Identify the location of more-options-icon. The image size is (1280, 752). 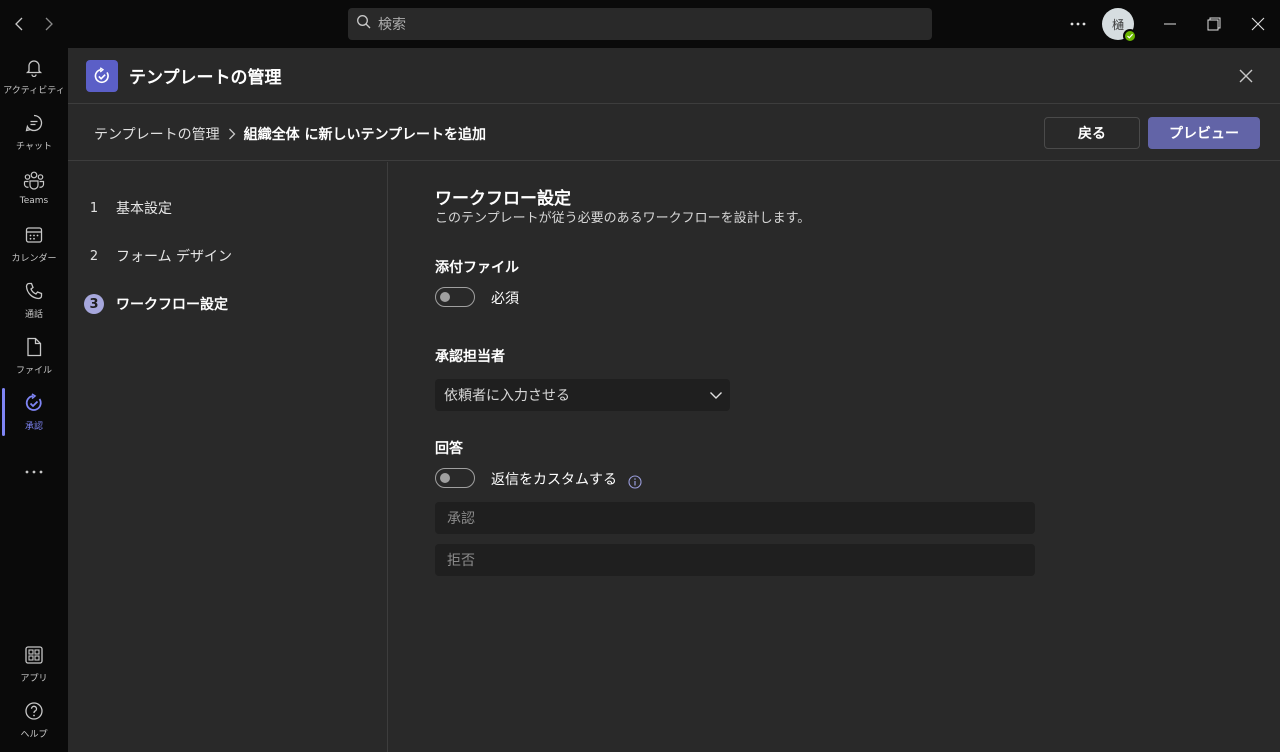
(1078, 24).